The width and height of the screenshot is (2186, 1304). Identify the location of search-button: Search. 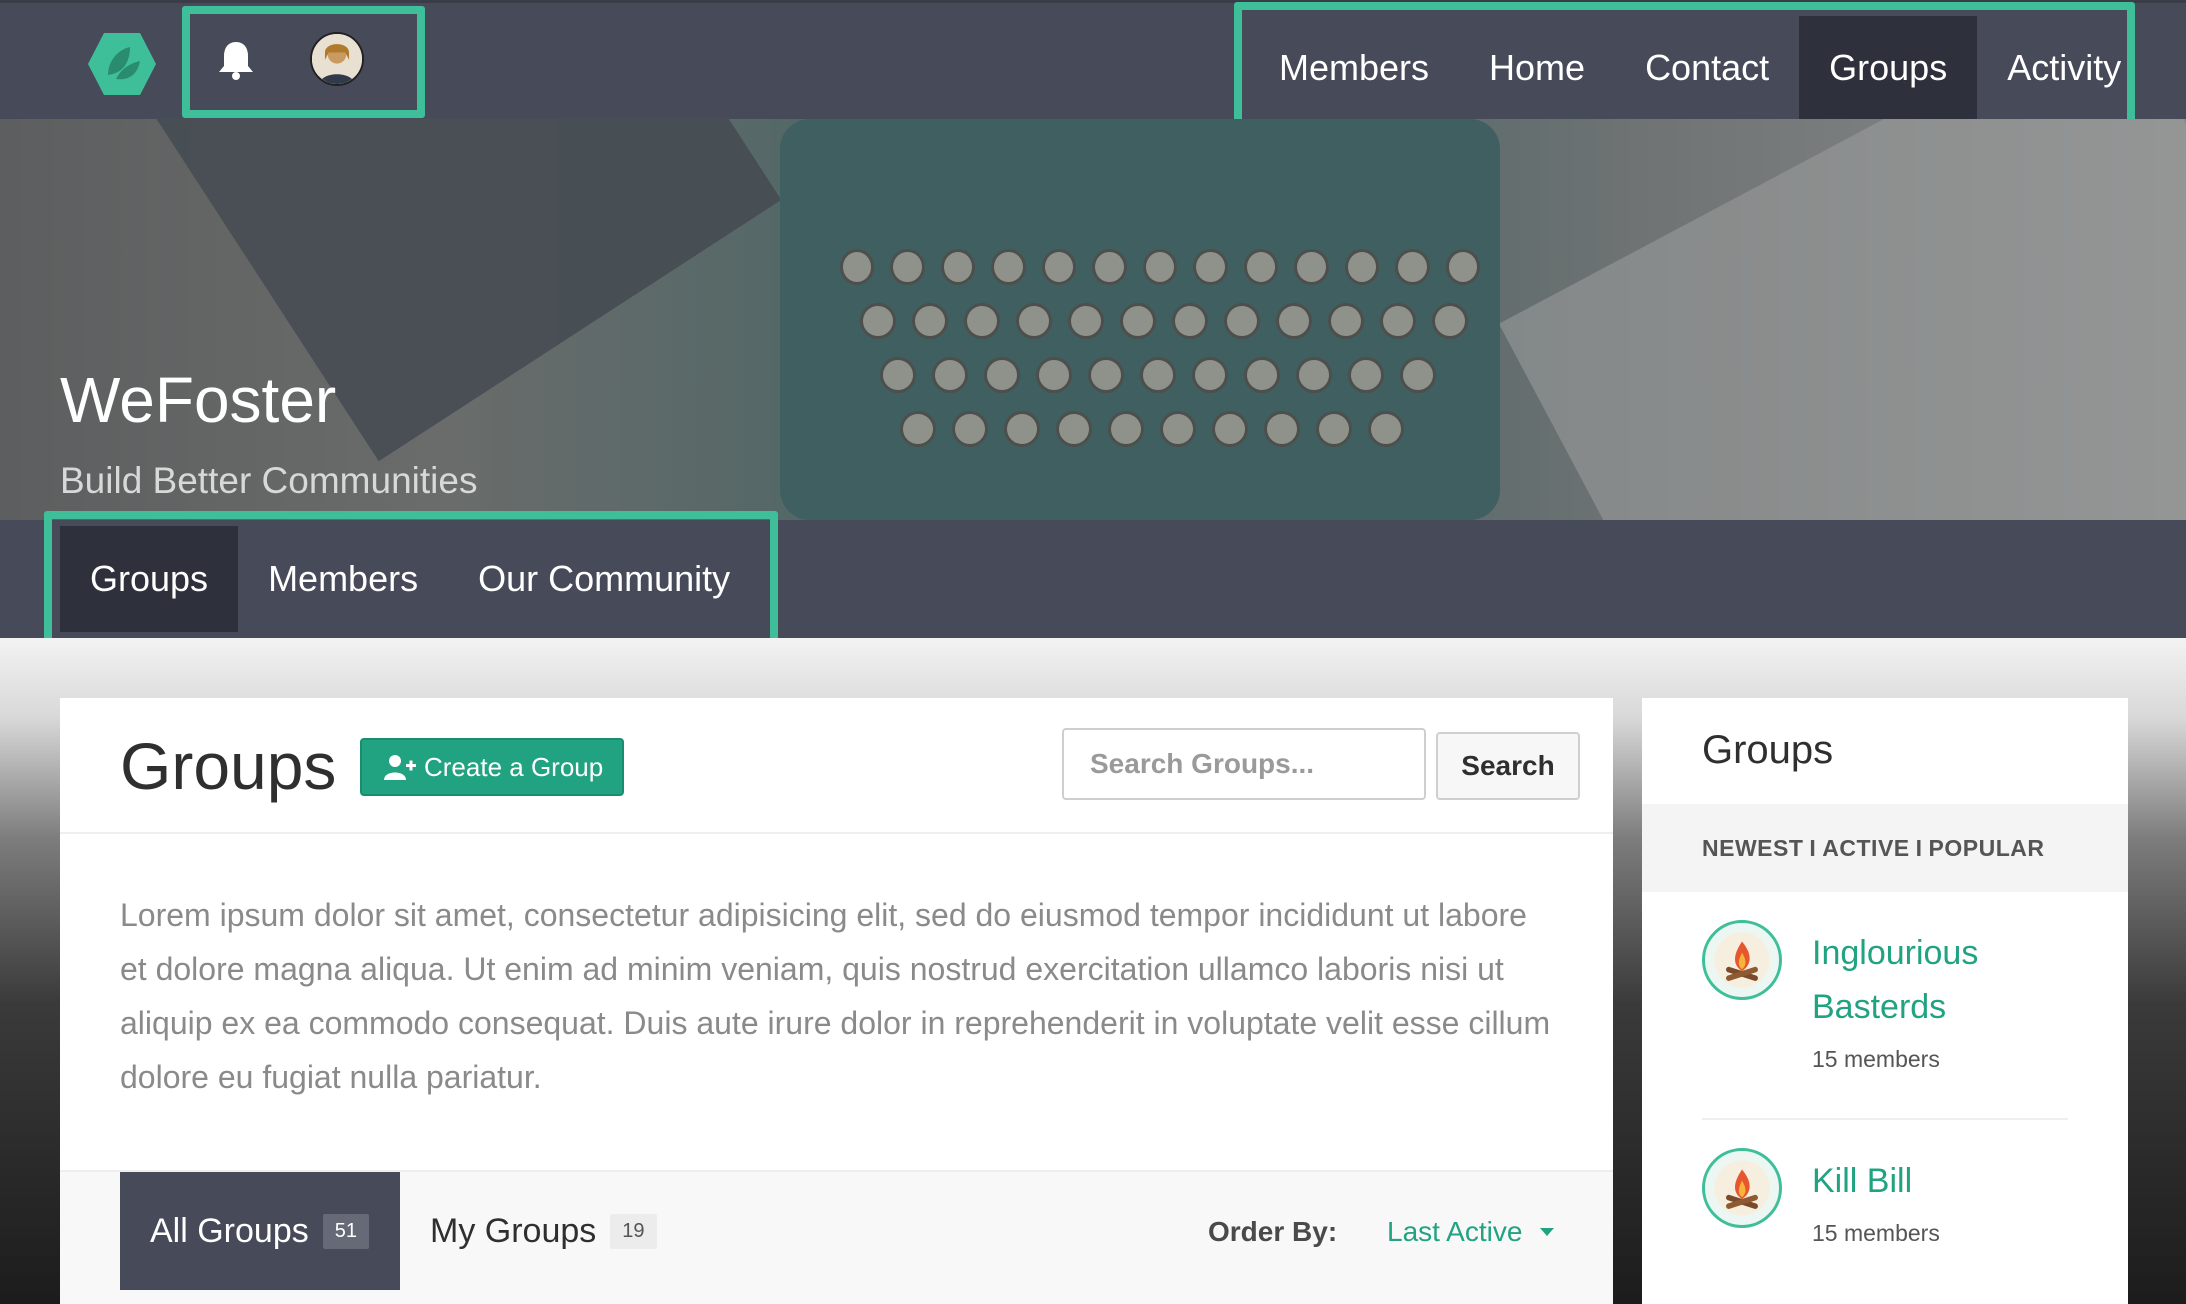
(1508, 766).